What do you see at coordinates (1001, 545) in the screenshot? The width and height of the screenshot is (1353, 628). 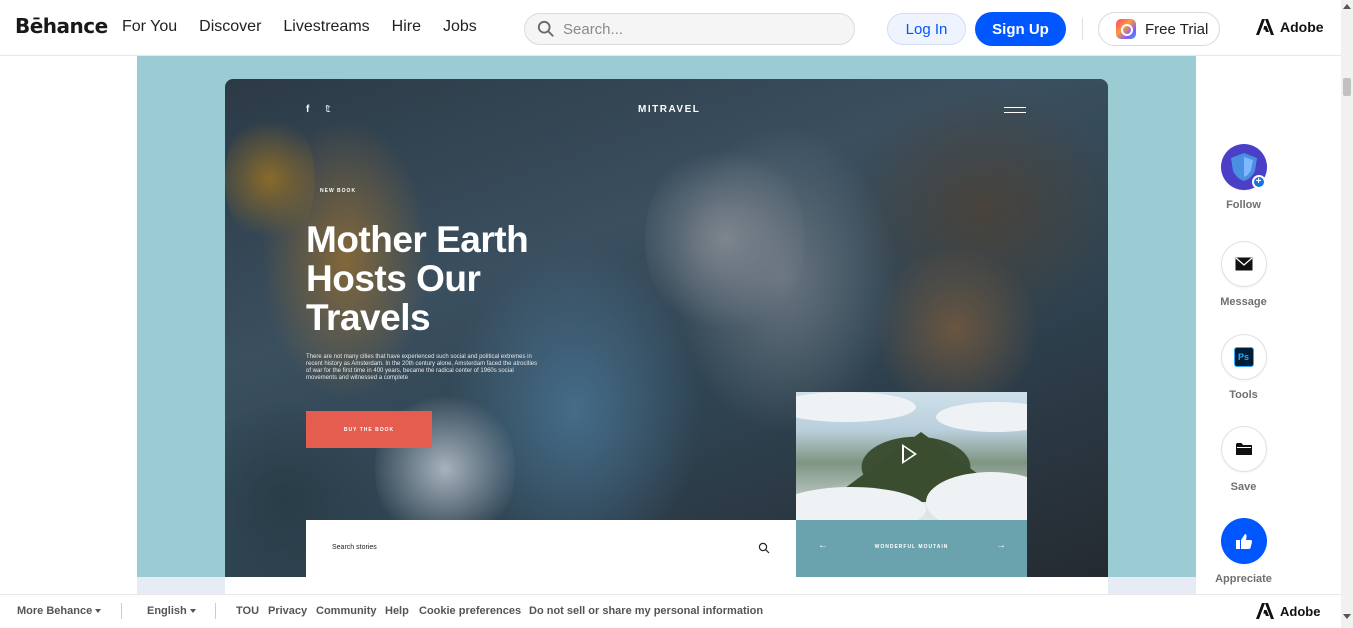 I see `arrow-right-icon: →` at bounding box center [1001, 545].